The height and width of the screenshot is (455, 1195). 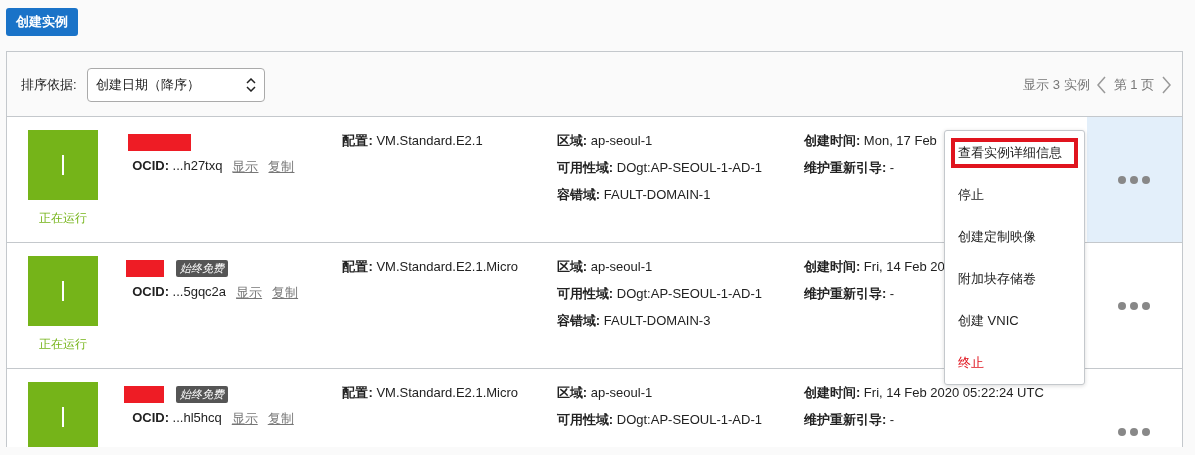 I want to click on previous-page-icon, so click(x=1101, y=85).